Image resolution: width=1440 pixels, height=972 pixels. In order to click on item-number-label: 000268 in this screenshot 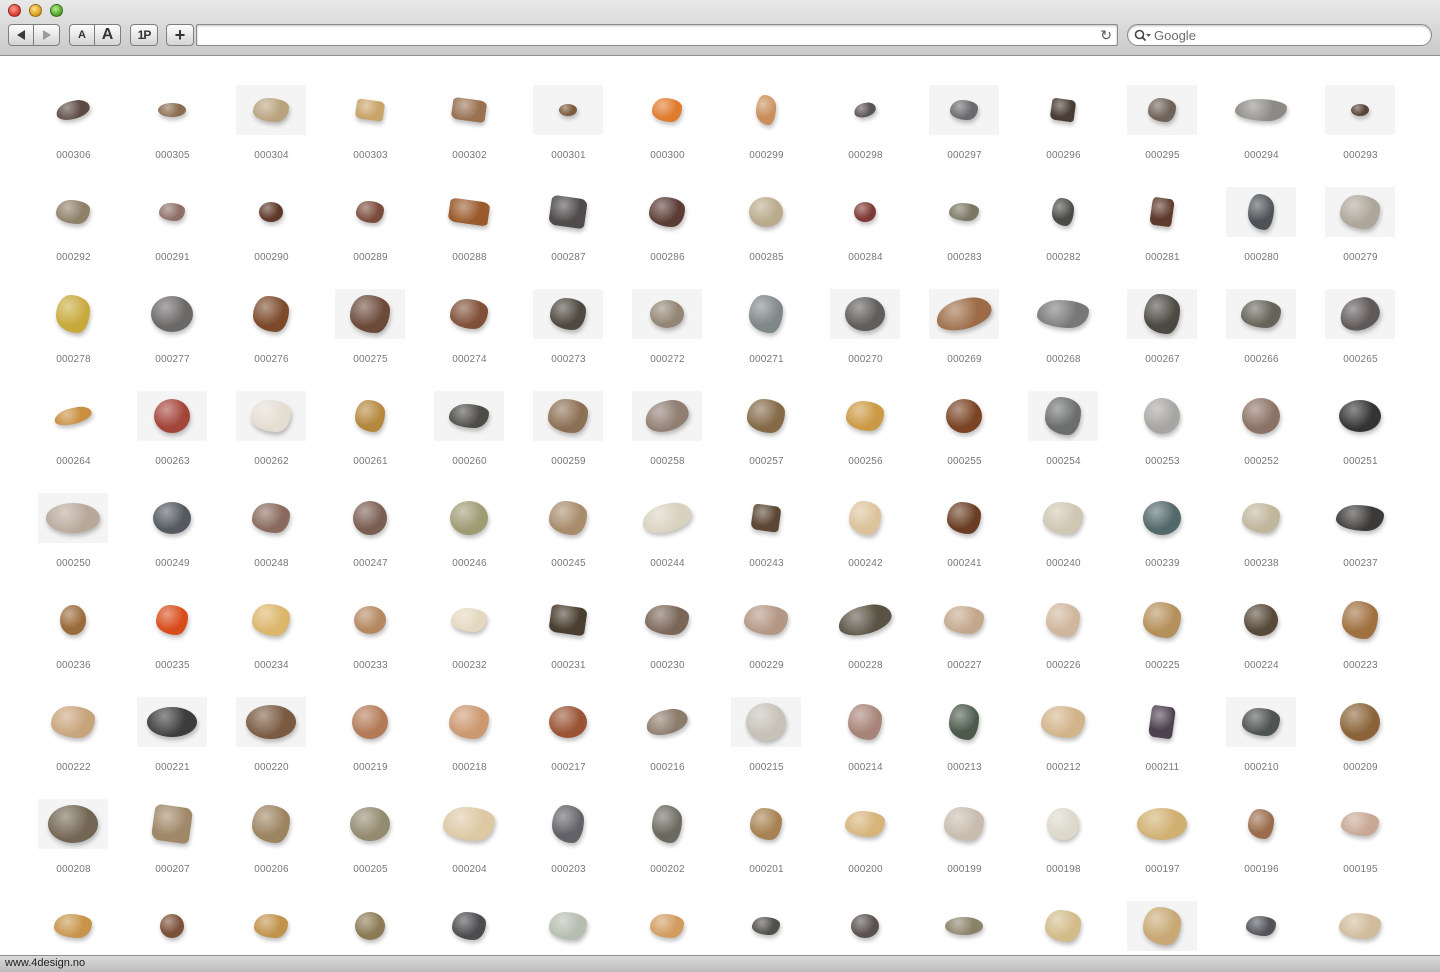, I will do `click(1063, 359)`.